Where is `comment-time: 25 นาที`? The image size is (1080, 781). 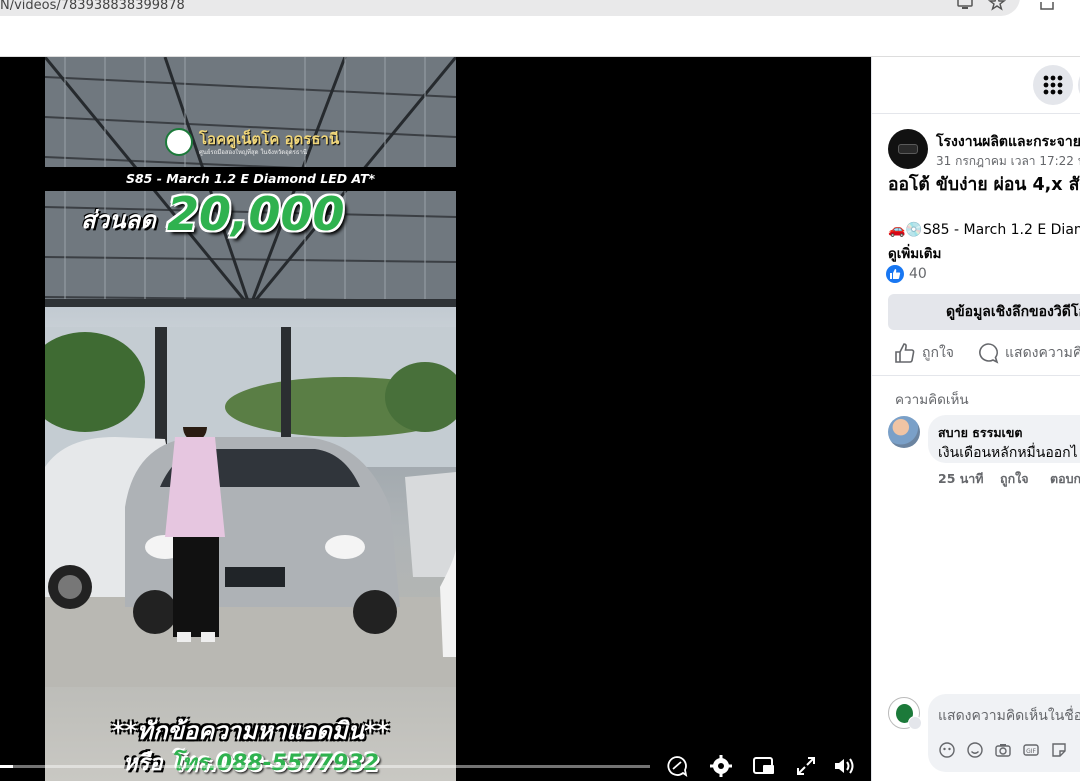
comment-time: 25 นาที is located at coordinates (961, 479).